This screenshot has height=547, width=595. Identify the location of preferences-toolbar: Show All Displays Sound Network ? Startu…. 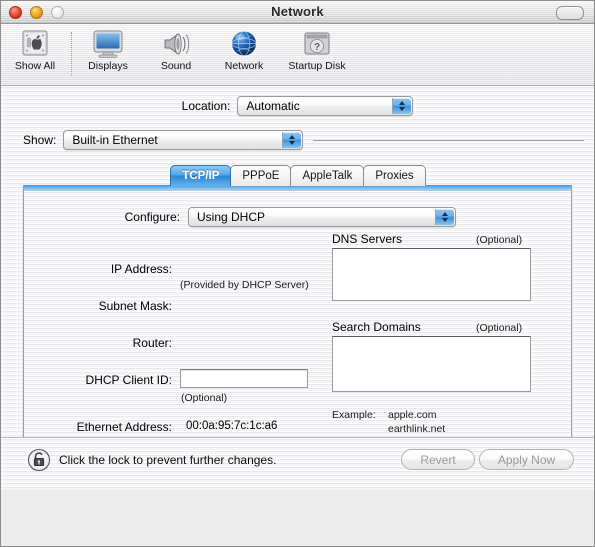
(297, 55).